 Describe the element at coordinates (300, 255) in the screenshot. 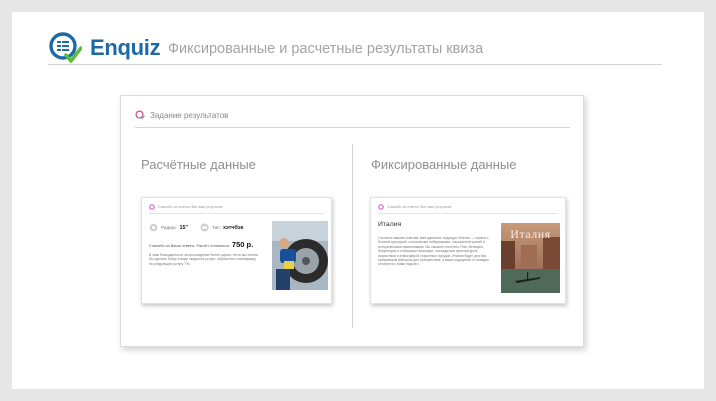

I see `tire-service-photo` at that location.